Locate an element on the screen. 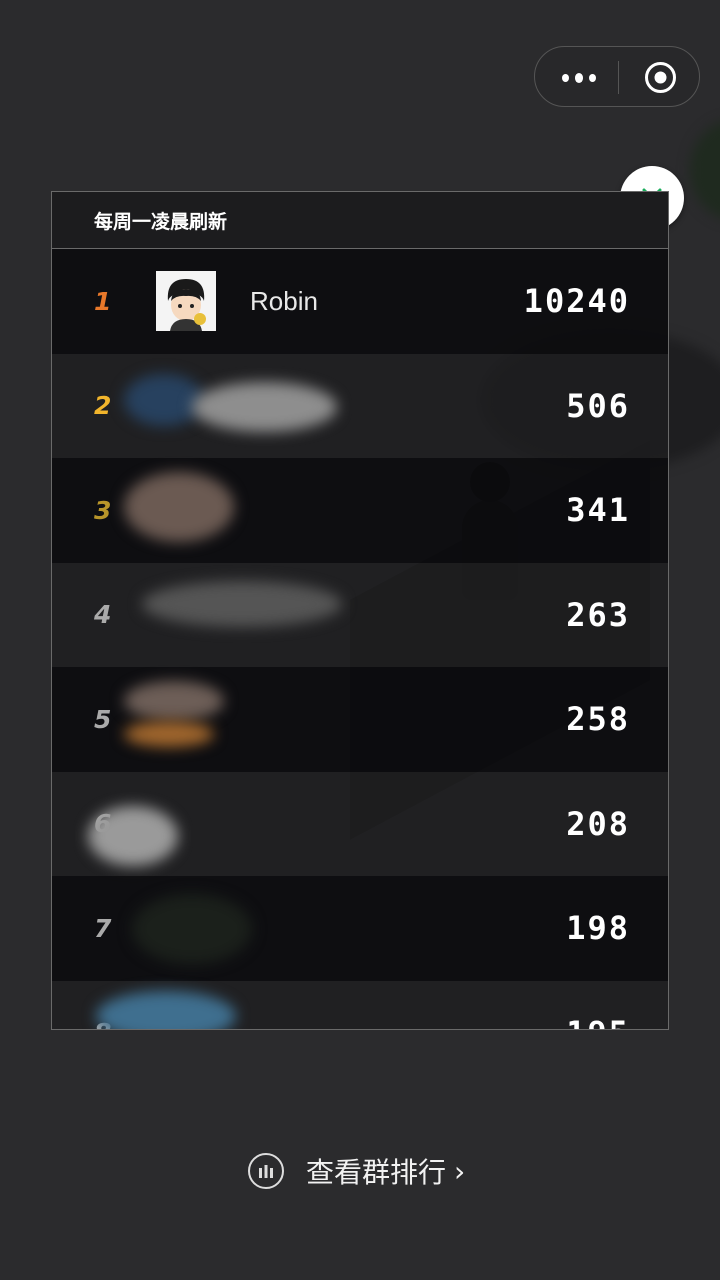  player-score: 506 is located at coordinates (598, 405).